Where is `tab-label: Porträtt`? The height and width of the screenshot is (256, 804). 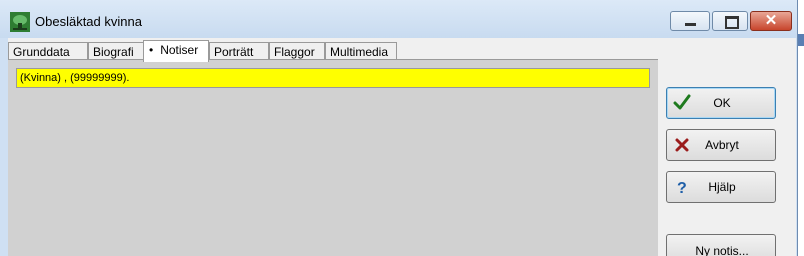
tab-label: Porträtt is located at coordinates (234, 52).